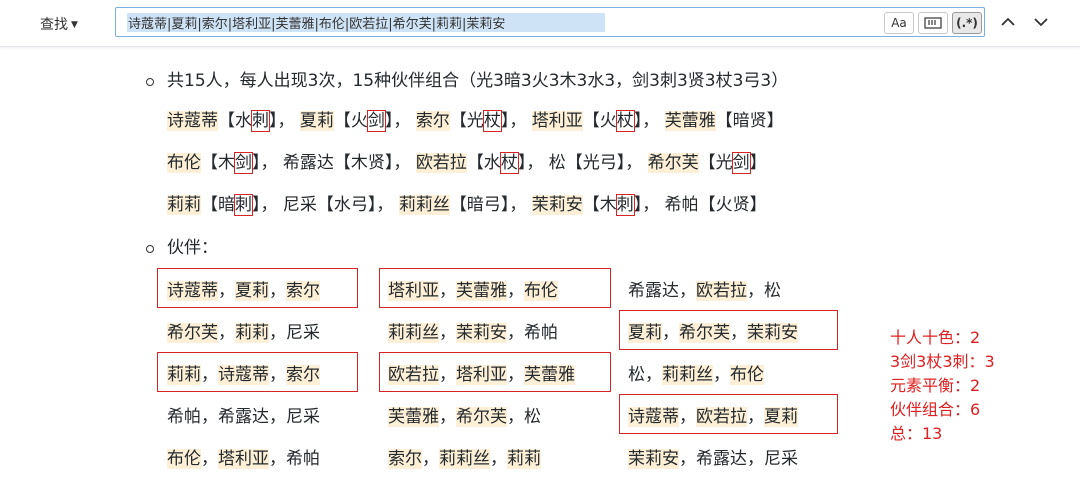 This screenshot has width=1080, height=492. I want to click on regex-button: (.*), so click(967, 23).